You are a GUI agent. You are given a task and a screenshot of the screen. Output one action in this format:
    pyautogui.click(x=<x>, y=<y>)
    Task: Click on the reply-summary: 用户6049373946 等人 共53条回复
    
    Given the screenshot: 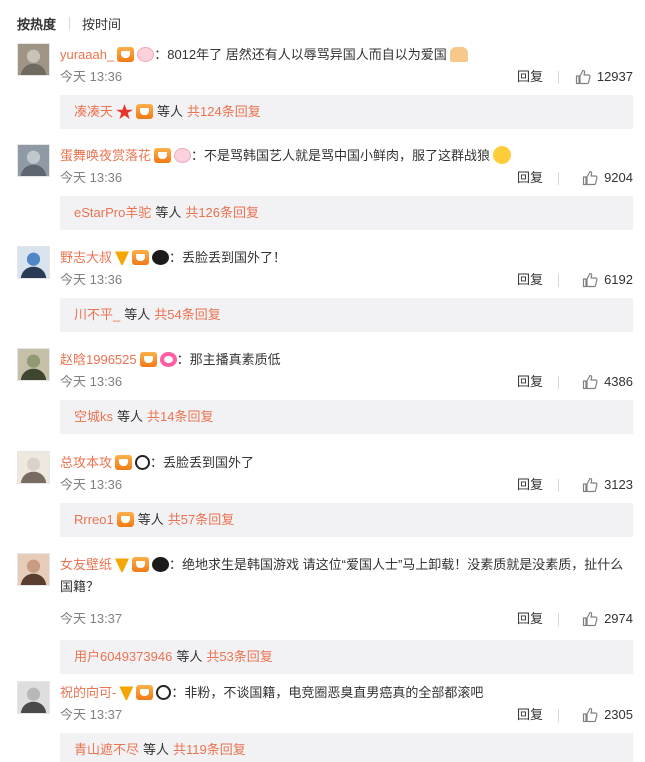 What is the action you would take?
    pyautogui.click(x=346, y=657)
    